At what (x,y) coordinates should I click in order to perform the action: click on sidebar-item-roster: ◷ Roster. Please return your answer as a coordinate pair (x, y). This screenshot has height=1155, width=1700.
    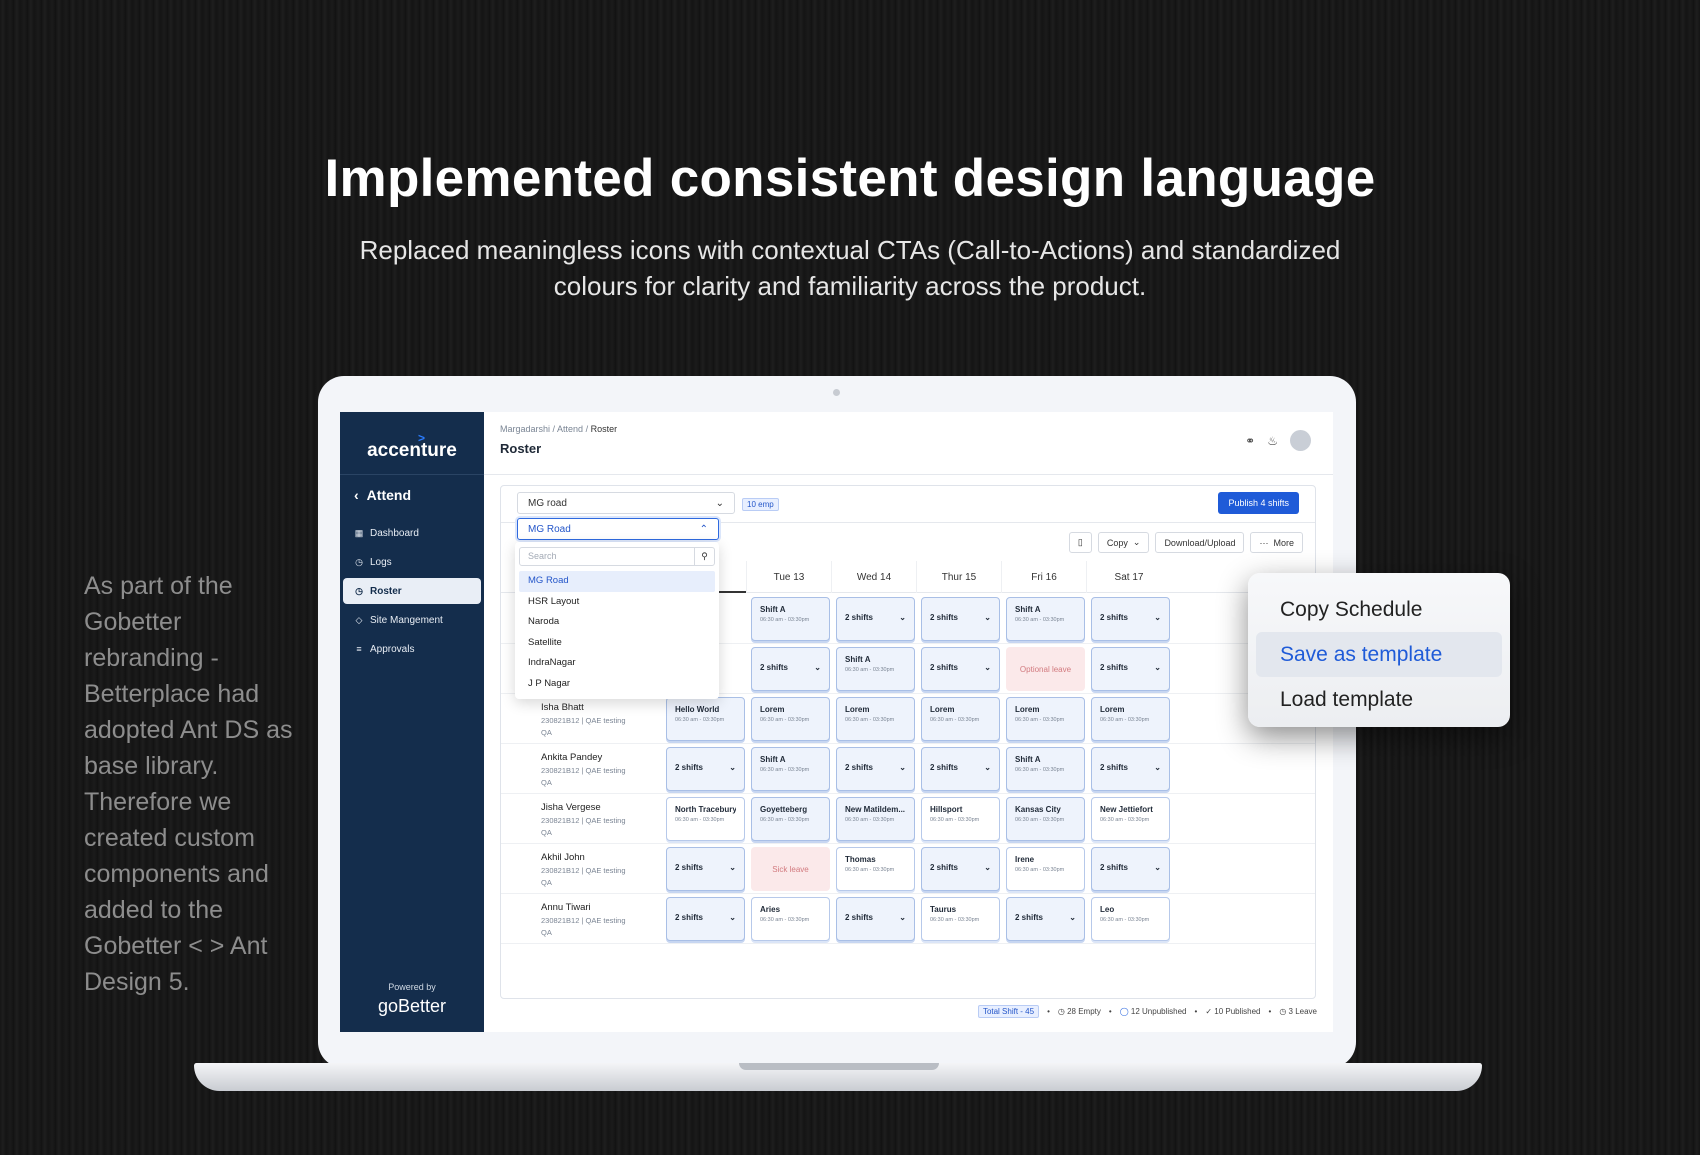
    Looking at the image, I should click on (412, 591).